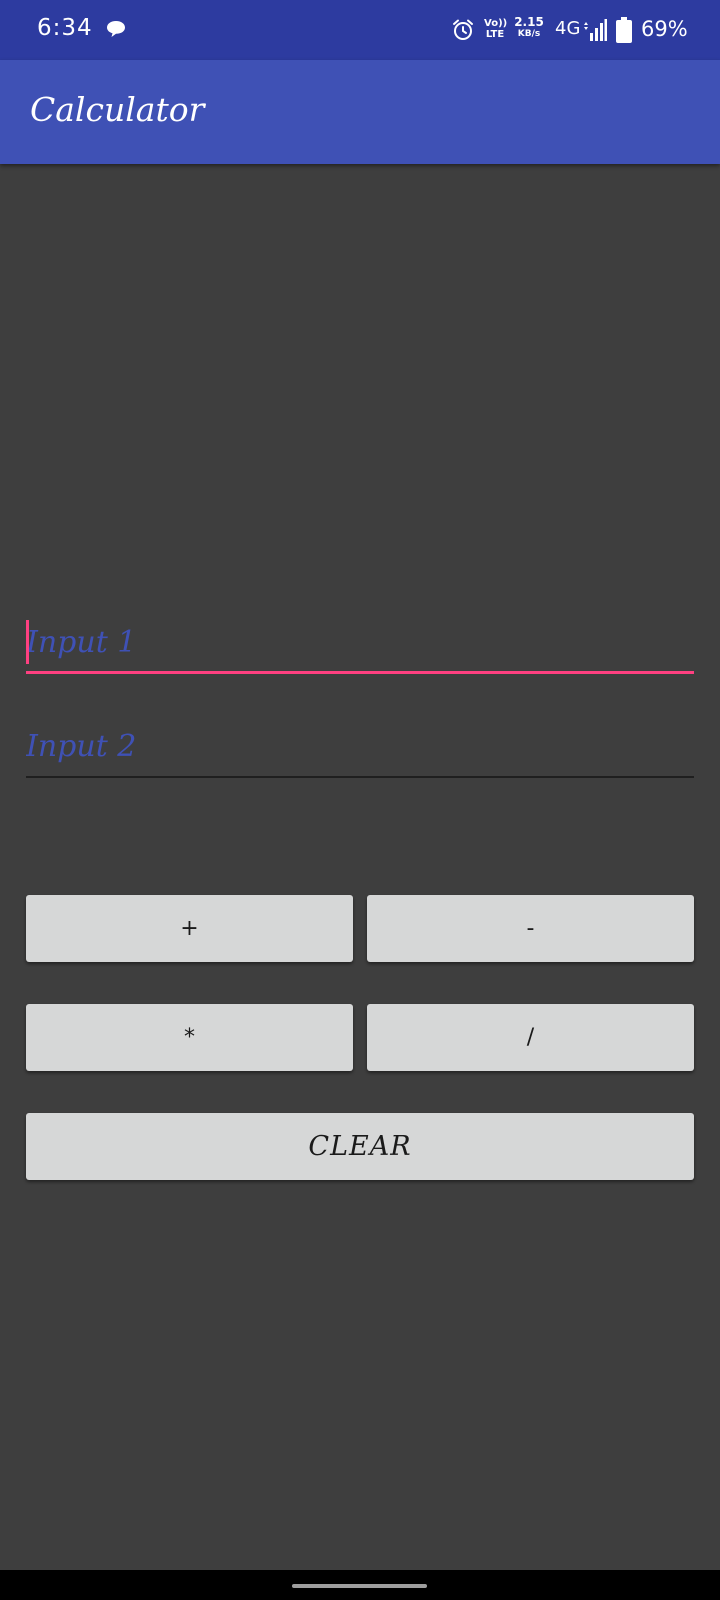  Describe the element at coordinates (27, 642) in the screenshot. I see `text-cursor` at that location.